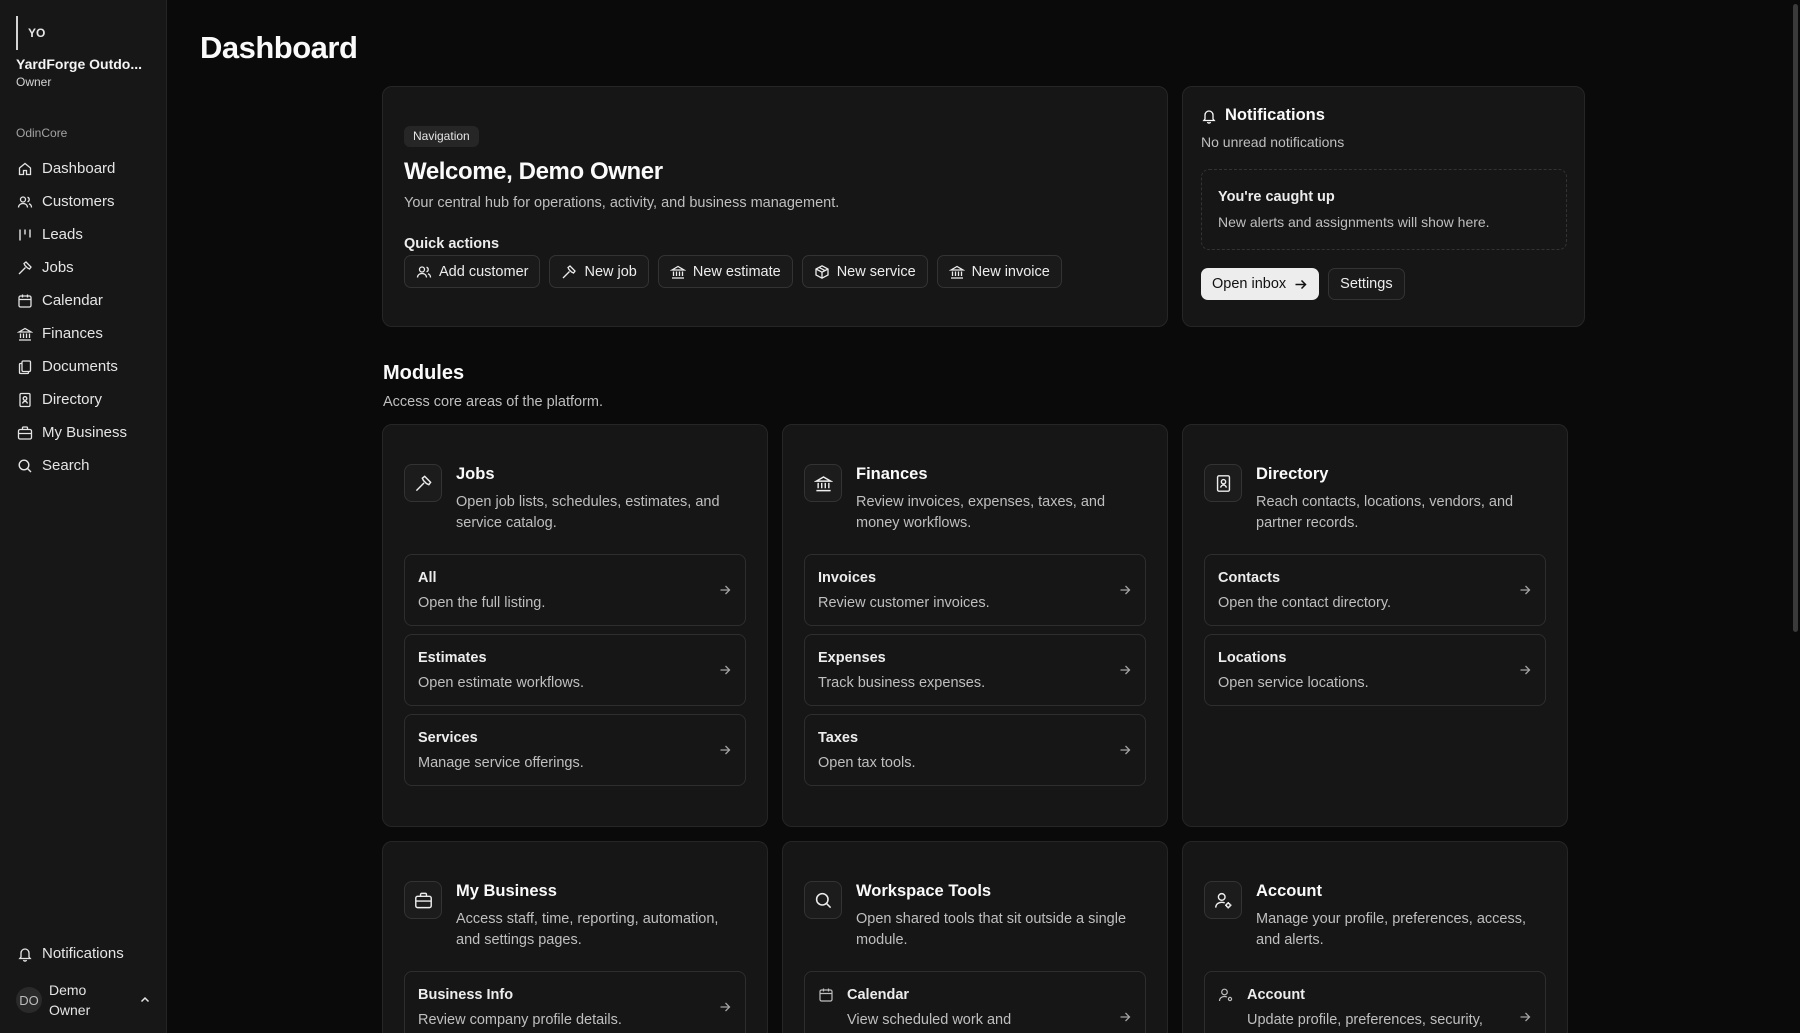 This screenshot has width=1800, height=1033. Describe the element at coordinates (876, 271) in the screenshot. I see `button-label: New service` at that location.